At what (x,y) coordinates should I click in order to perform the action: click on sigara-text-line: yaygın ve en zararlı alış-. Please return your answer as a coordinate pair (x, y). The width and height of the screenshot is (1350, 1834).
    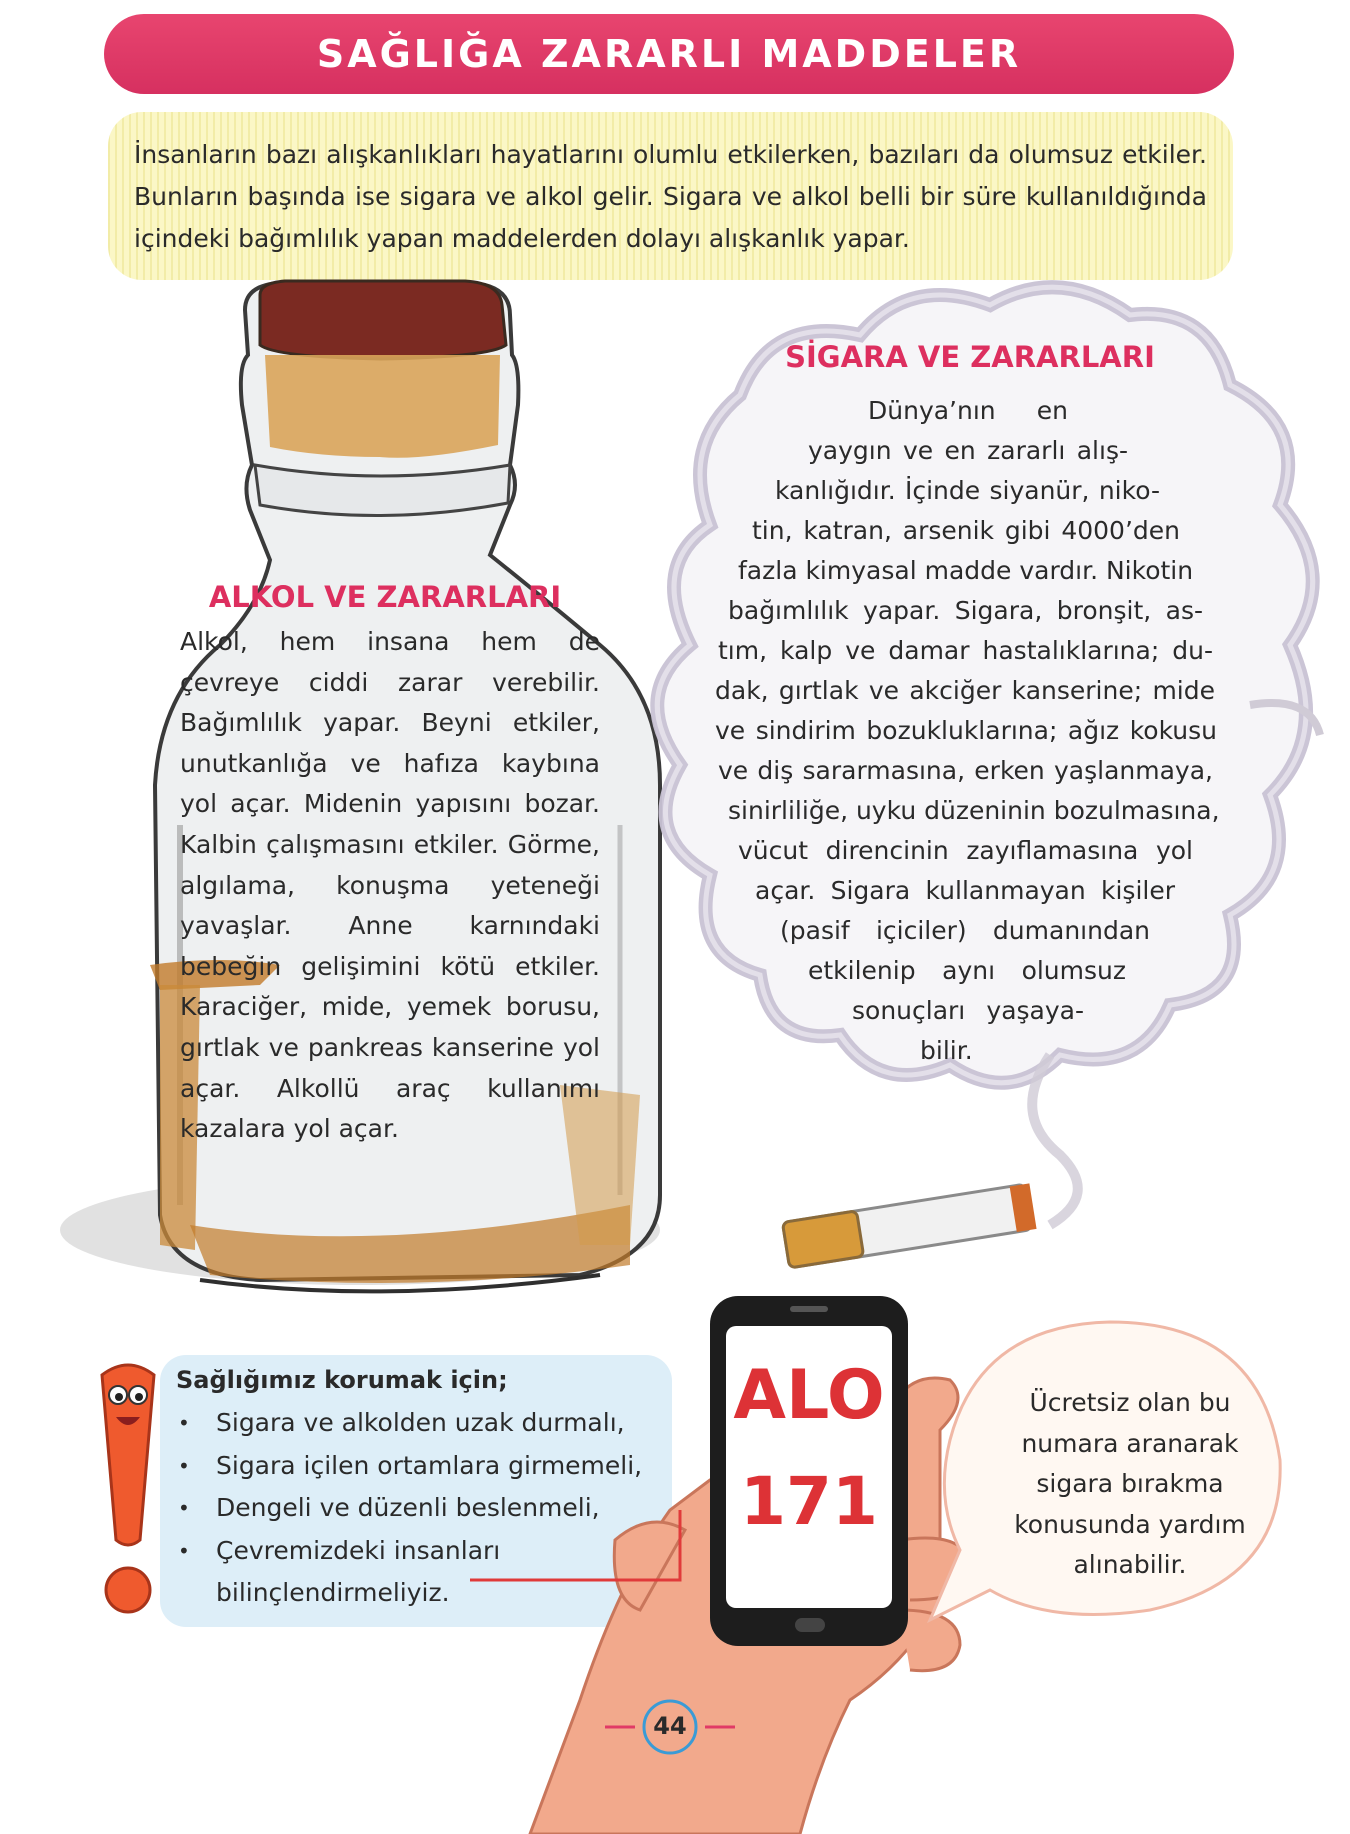
    Looking at the image, I should click on (968, 450).